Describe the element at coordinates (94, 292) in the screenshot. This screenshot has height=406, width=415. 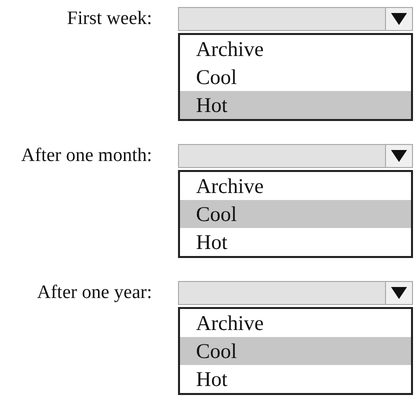
I see `field-label: After one year:` at that location.